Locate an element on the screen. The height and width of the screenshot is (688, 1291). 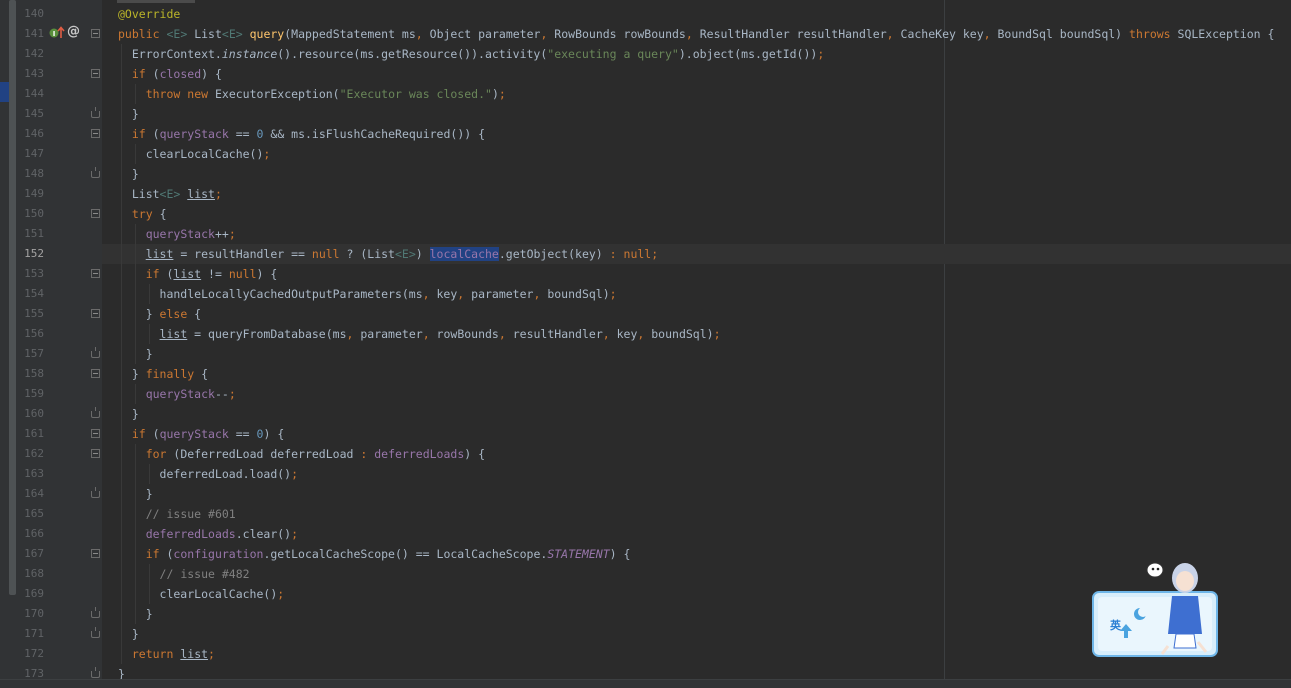
line-number: 144 is located at coordinates (31, 94).